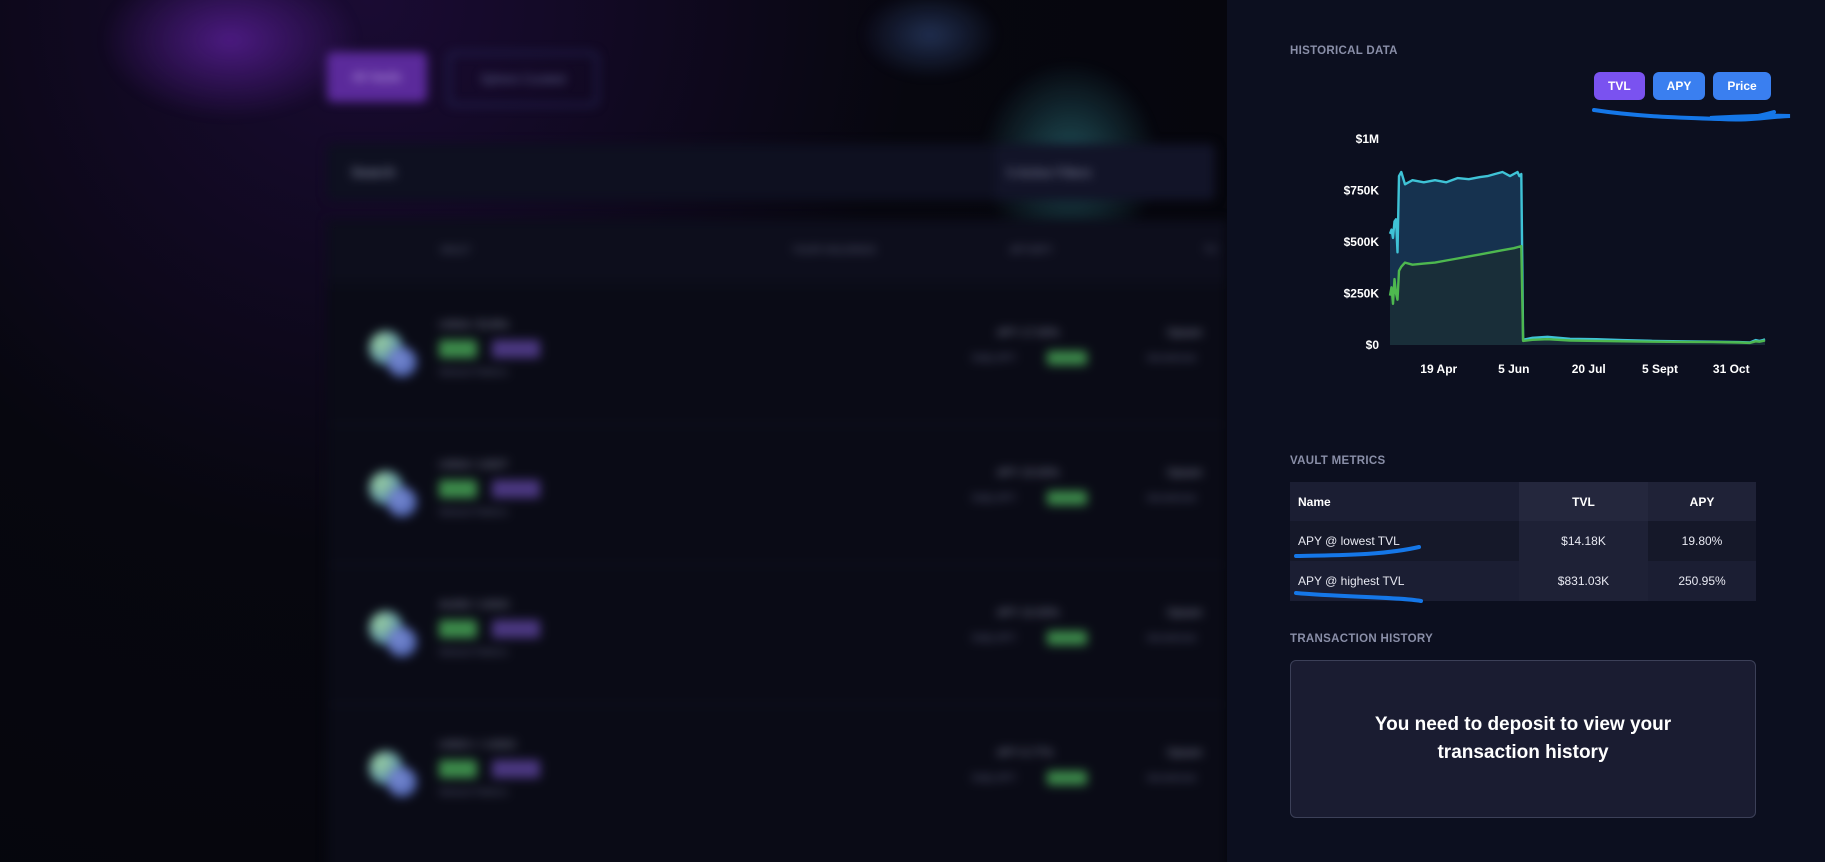  I want to click on x-tick-label: 19 Apr, so click(1438, 369).